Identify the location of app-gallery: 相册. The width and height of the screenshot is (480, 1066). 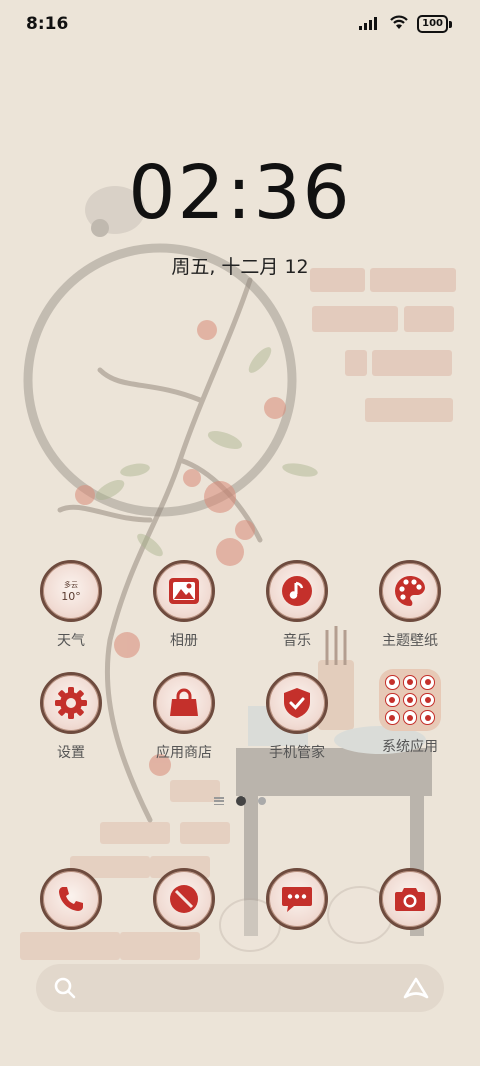
(184, 605).